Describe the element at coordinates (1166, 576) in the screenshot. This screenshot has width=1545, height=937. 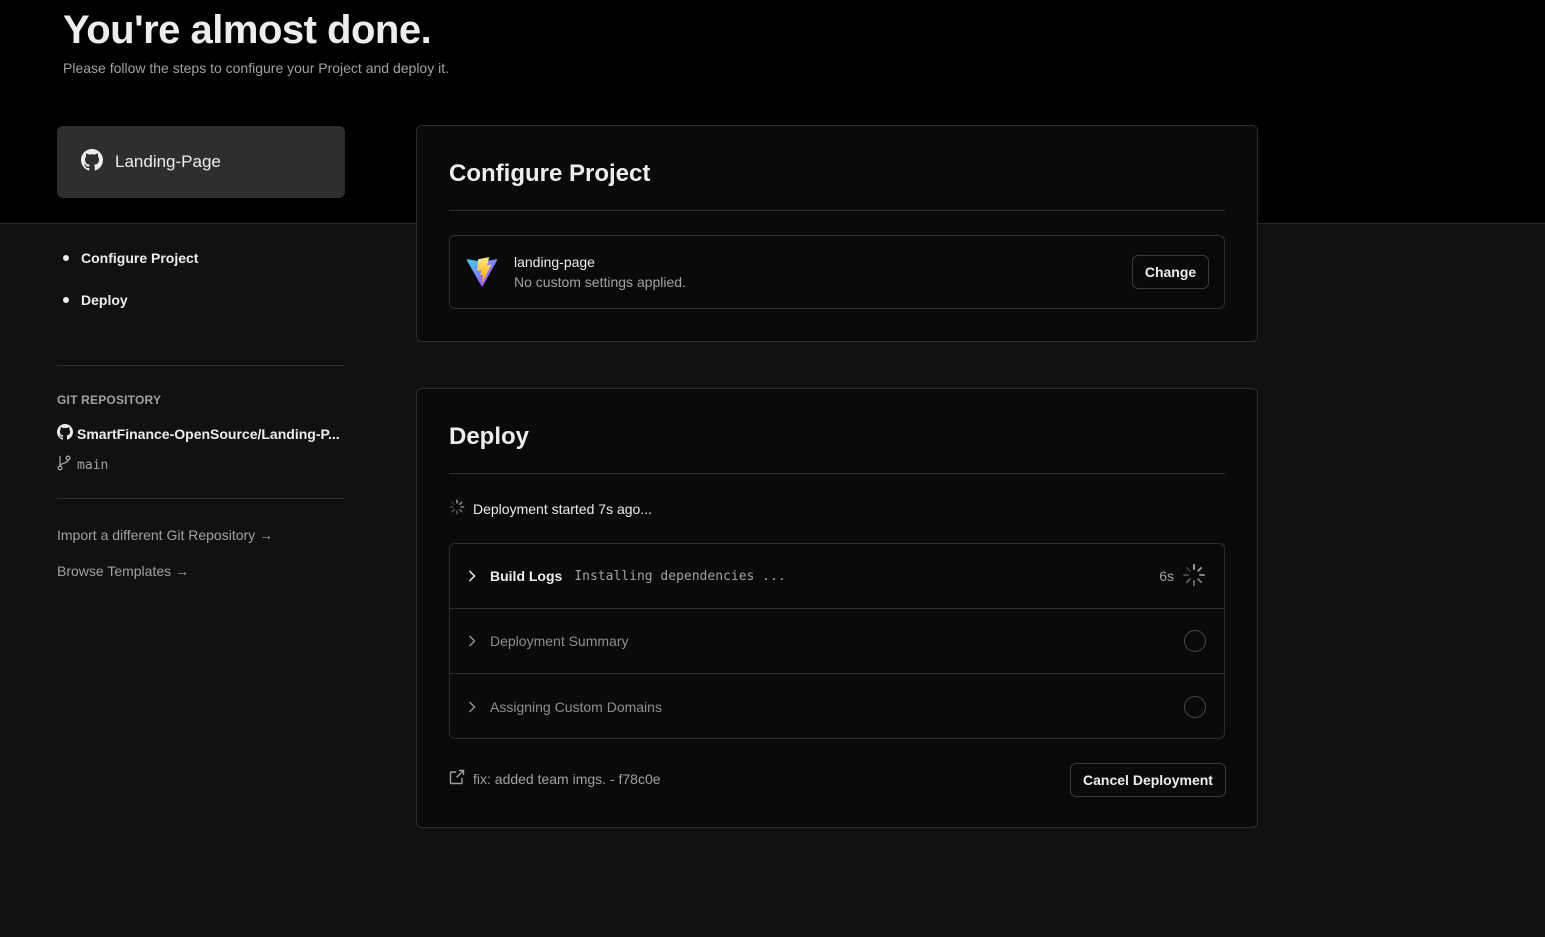
I see `elapsed-time: 6s` at that location.